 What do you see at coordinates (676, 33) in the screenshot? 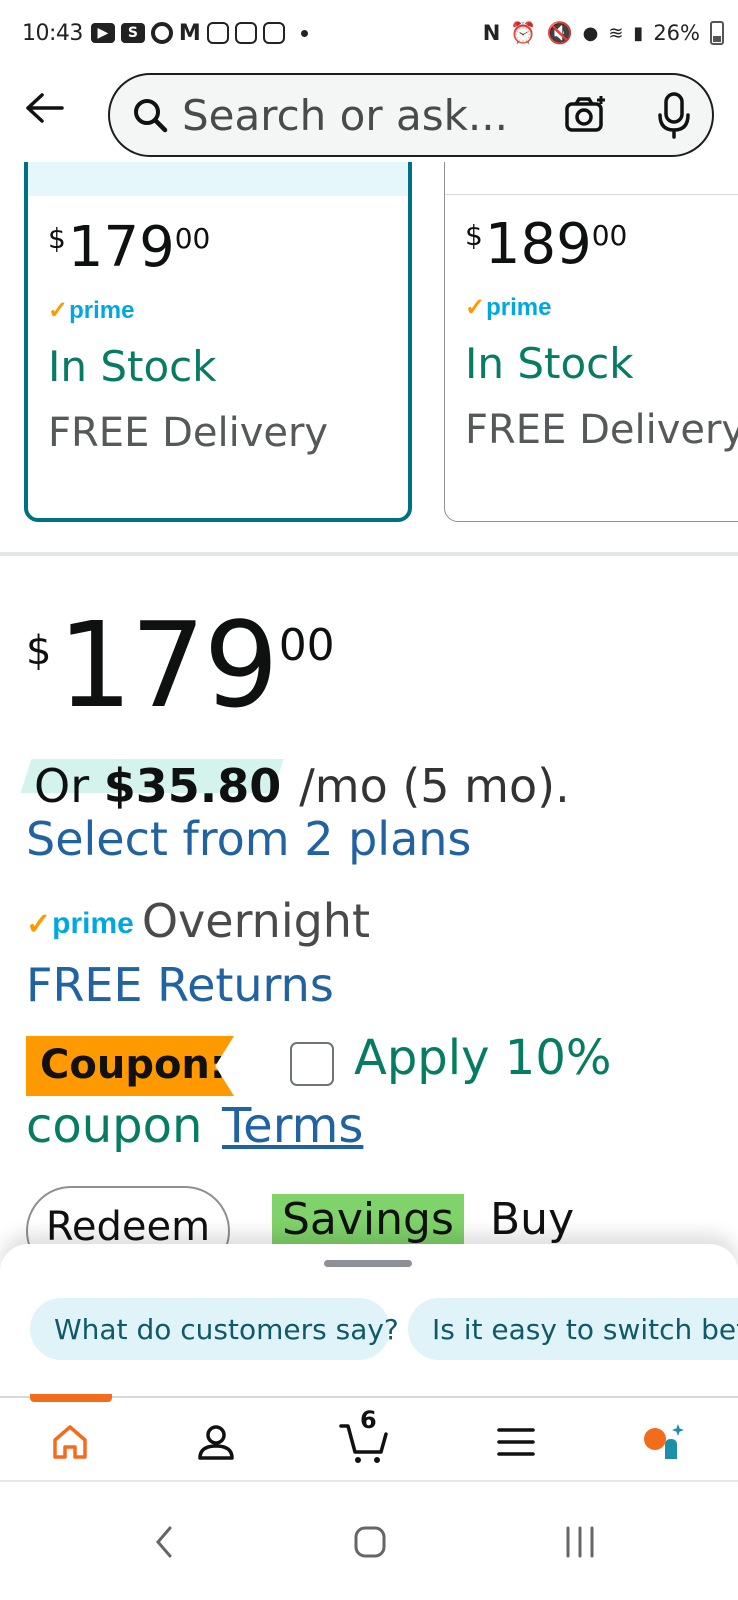
I see `battery-percent: 26%` at bounding box center [676, 33].